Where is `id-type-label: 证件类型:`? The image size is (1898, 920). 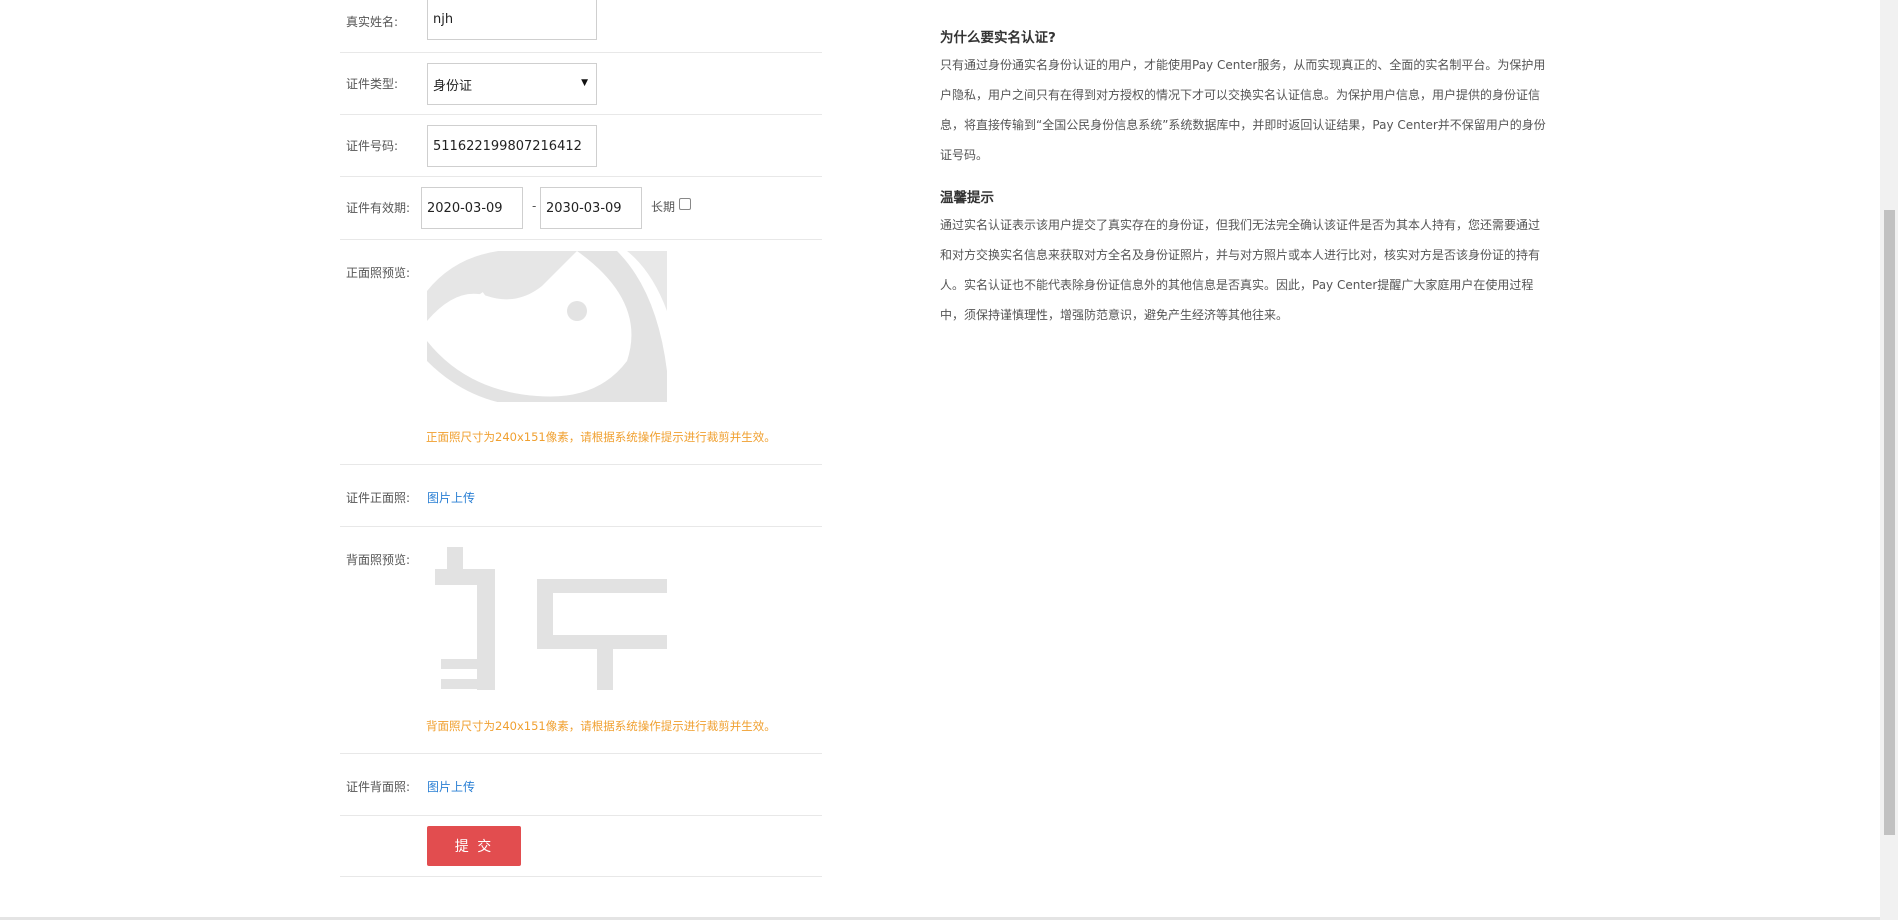 id-type-label: 证件类型: is located at coordinates (372, 84).